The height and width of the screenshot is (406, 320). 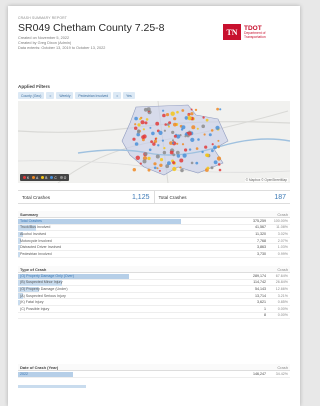 What do you see at coordinates (65, 95) in the screenshot?
I see `filter-chip: Weekly` at bounding box center [65, 95].